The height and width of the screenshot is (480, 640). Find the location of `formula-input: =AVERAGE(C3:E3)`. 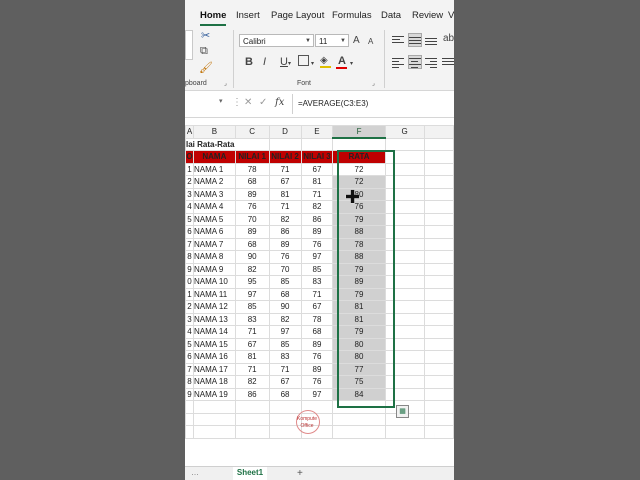

formula-input: =AVERAGE(C3:E3) is located at coordinates (333, 103).